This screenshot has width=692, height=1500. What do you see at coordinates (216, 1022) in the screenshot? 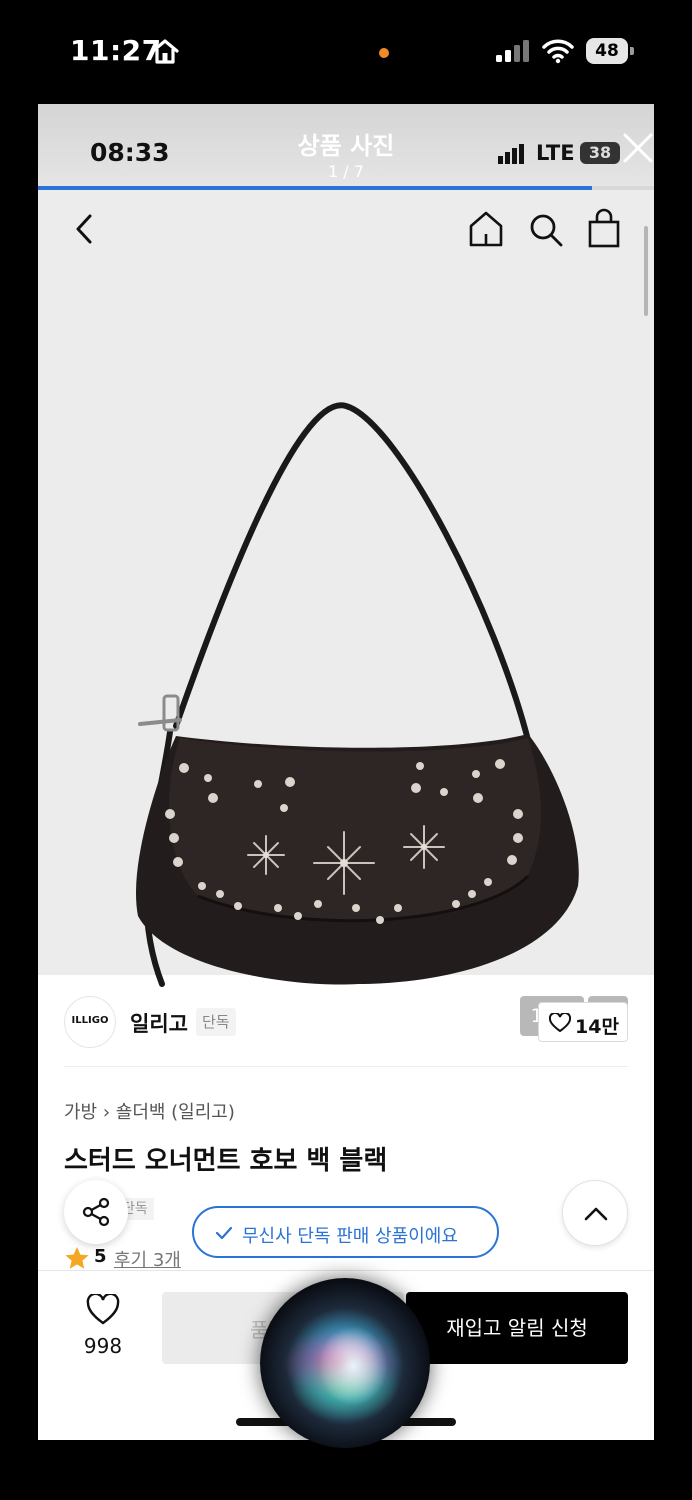
I see `exclusive-badge: 단독` at bounding box center [216, 1022].